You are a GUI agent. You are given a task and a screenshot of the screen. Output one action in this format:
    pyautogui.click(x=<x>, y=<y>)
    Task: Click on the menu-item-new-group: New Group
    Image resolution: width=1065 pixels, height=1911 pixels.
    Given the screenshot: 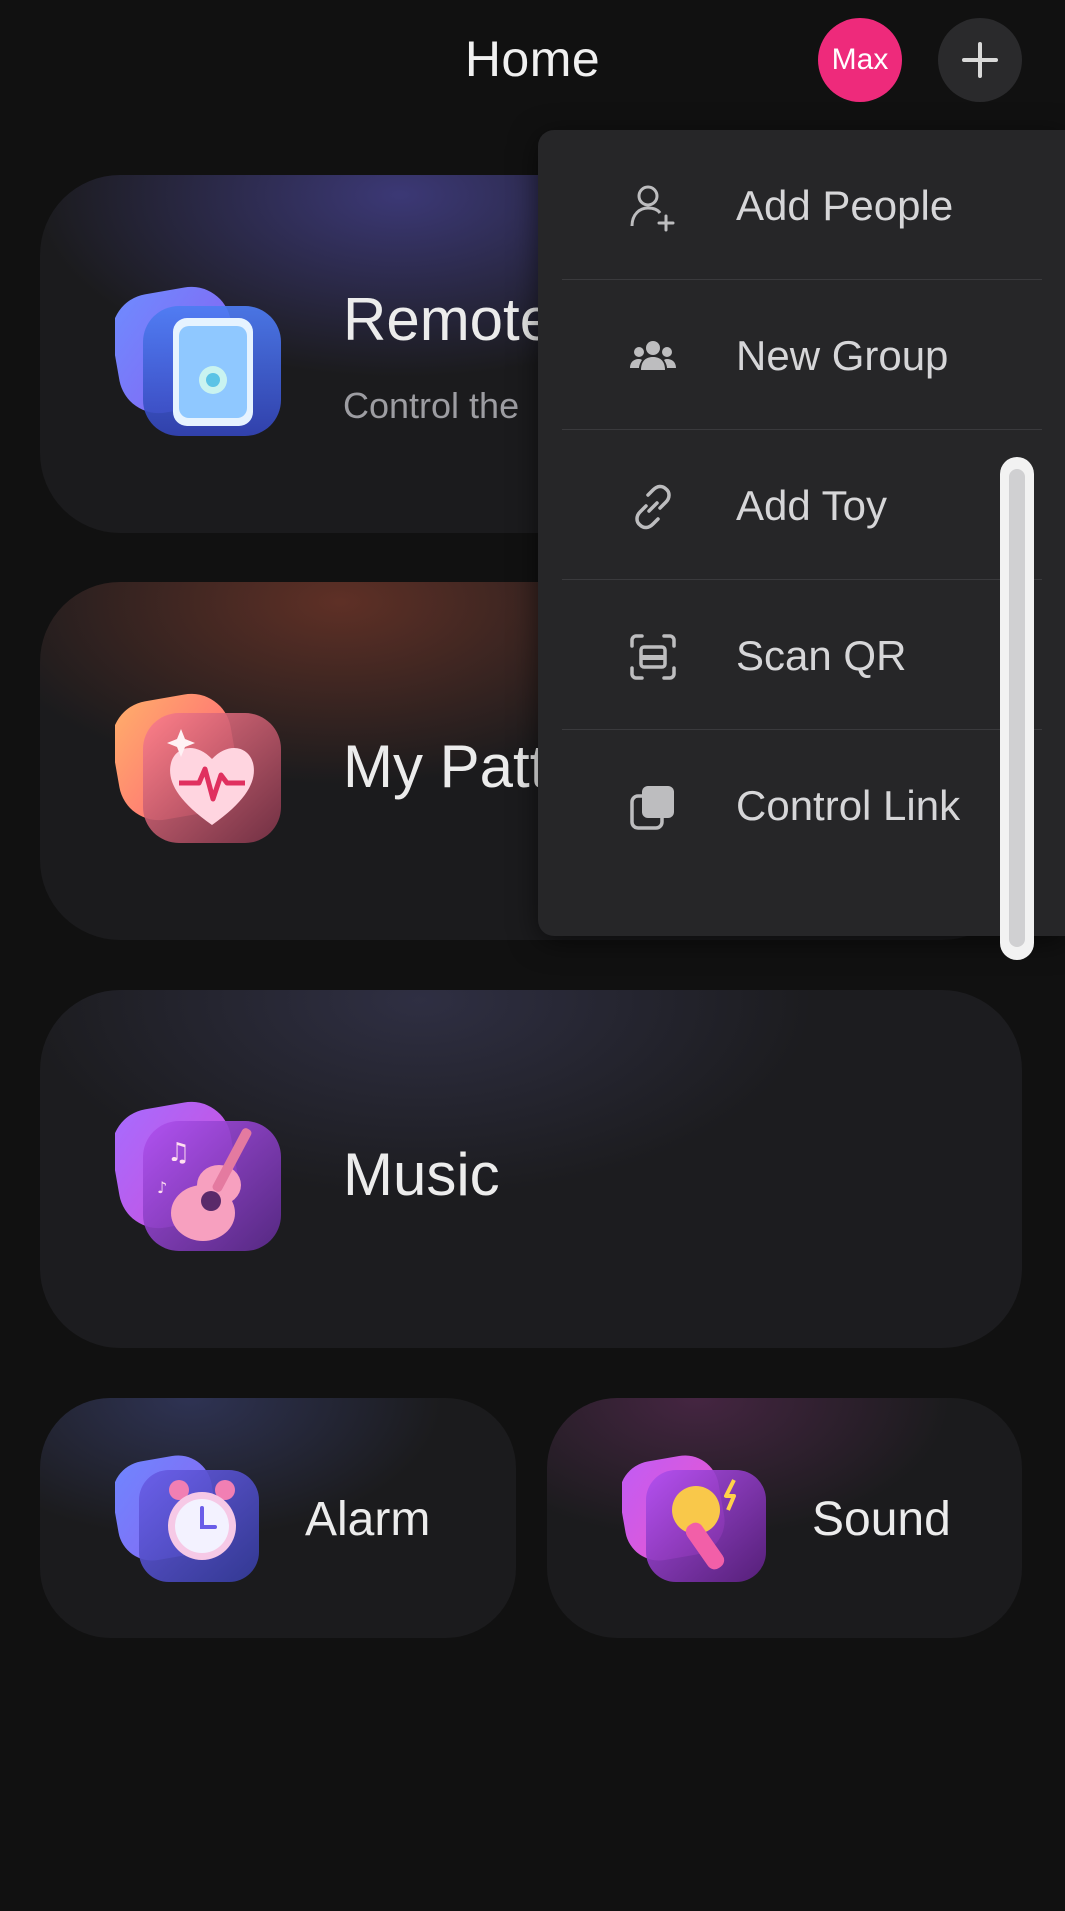 What is the action you would take?
    pyautogui.click(x=802, y=355)
    